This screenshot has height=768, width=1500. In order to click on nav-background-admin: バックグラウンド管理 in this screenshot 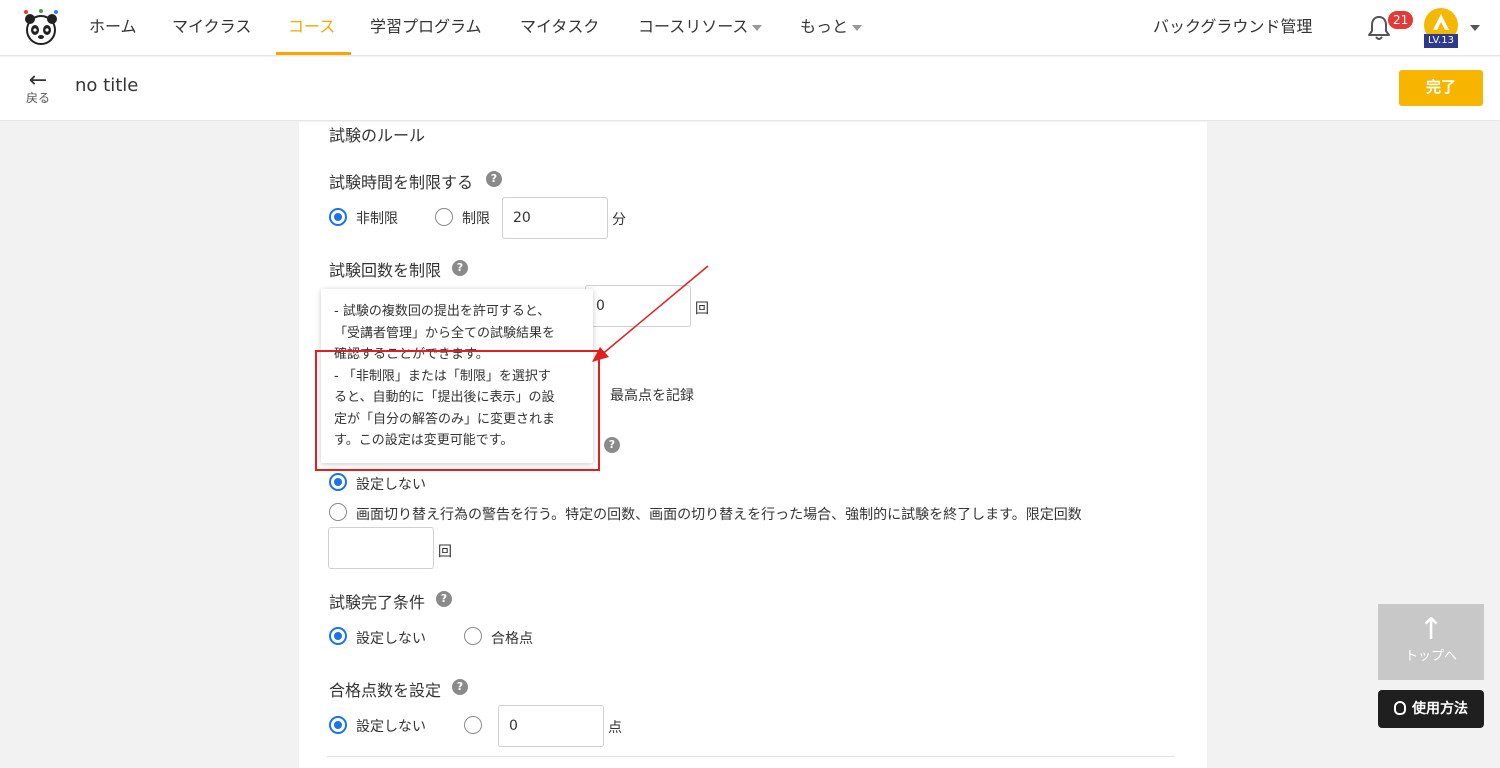, I will do `click(1232, 28)`.